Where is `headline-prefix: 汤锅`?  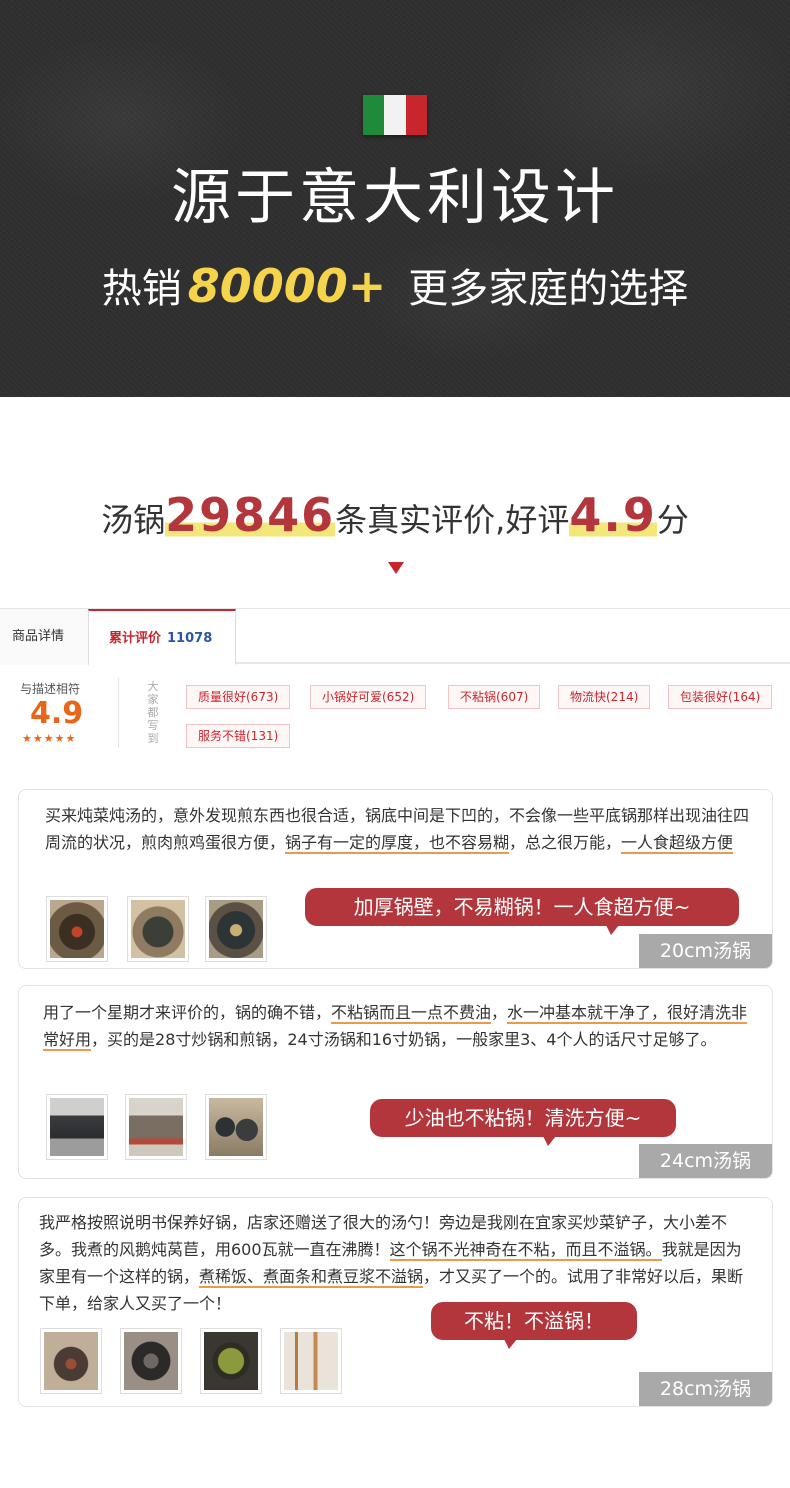
headline-prefix: 汤锅 is located at coordinates (133, 520).